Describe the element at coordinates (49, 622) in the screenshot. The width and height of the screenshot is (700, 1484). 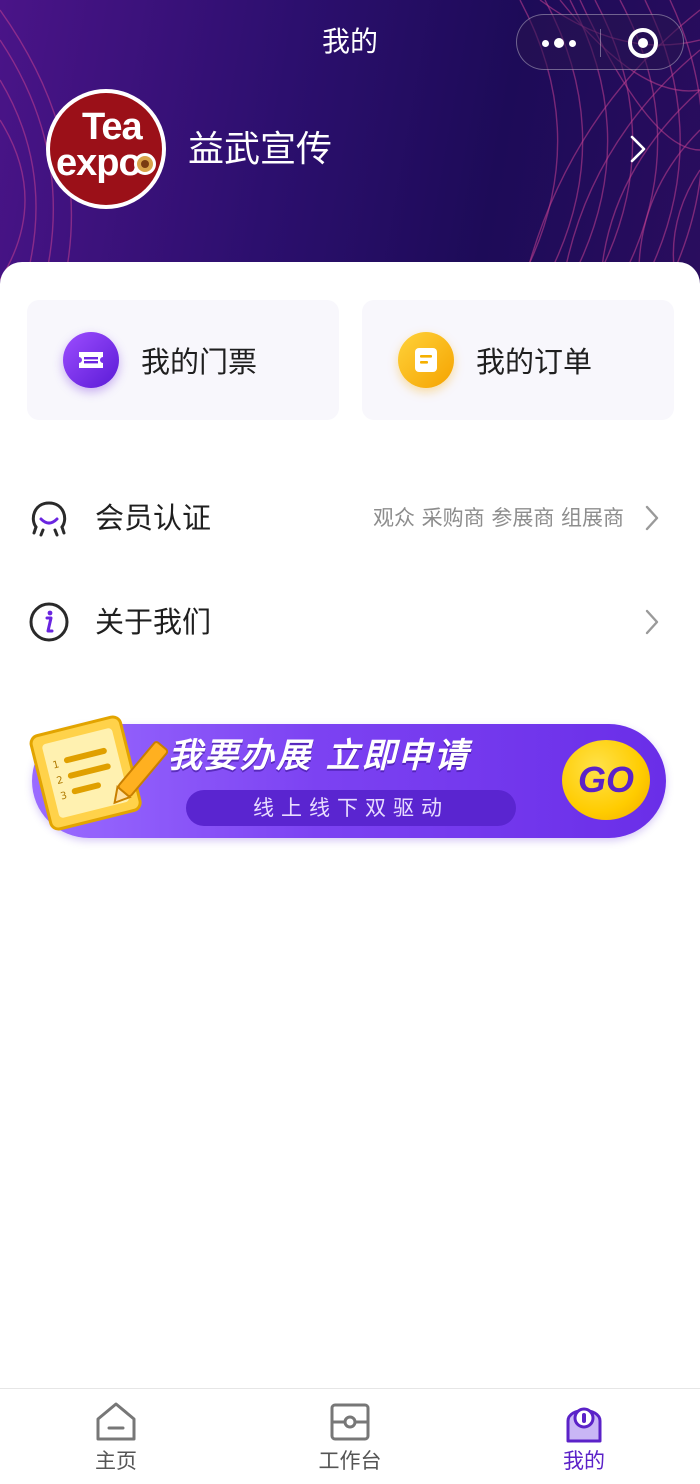
I see `info-icon` at that location.